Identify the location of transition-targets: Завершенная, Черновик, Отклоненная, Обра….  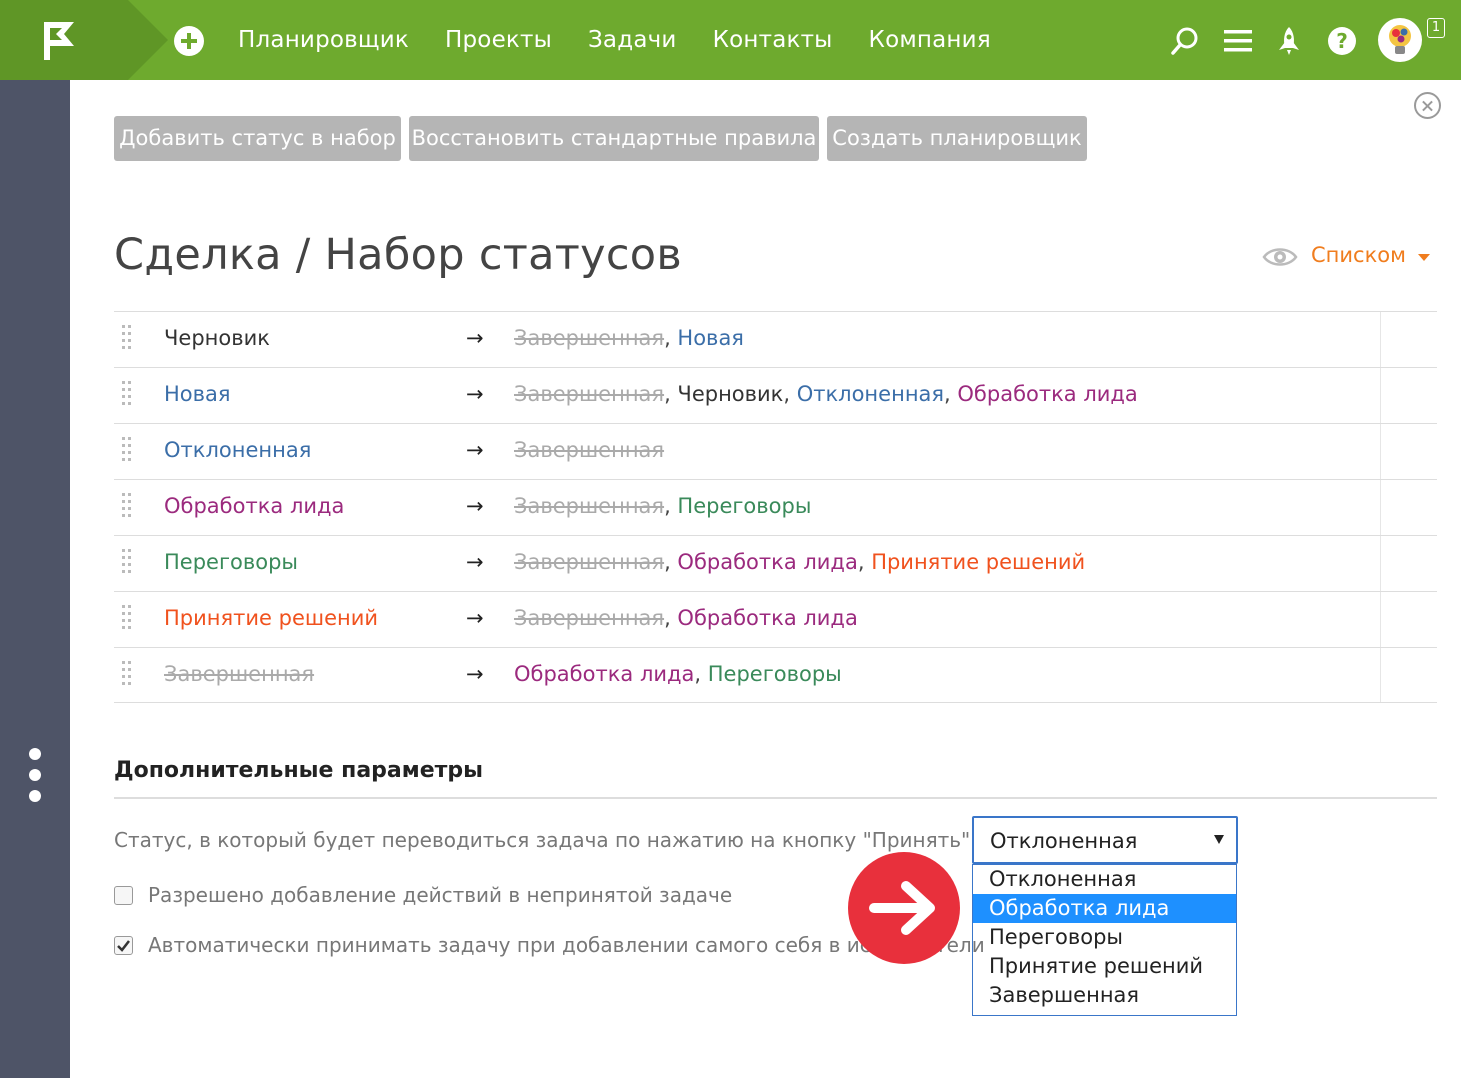
(826, 394).